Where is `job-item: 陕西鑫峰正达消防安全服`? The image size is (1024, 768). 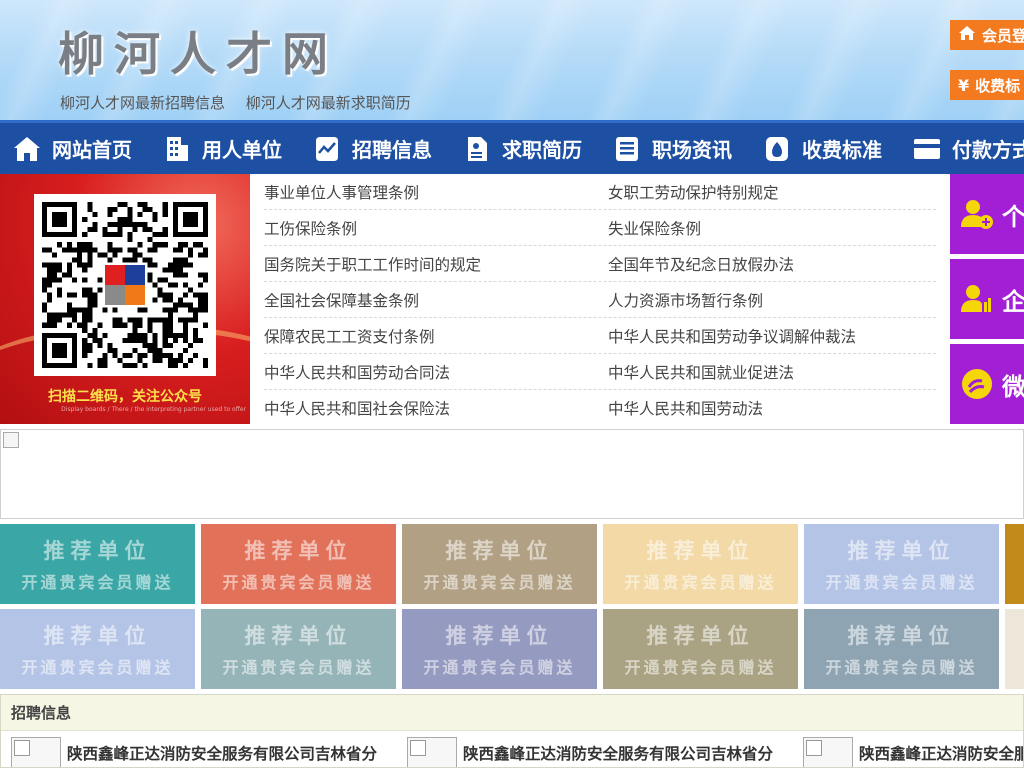
job-item: 陕西鑫峰正达消防安全服 is located at coordinates (913, 752).